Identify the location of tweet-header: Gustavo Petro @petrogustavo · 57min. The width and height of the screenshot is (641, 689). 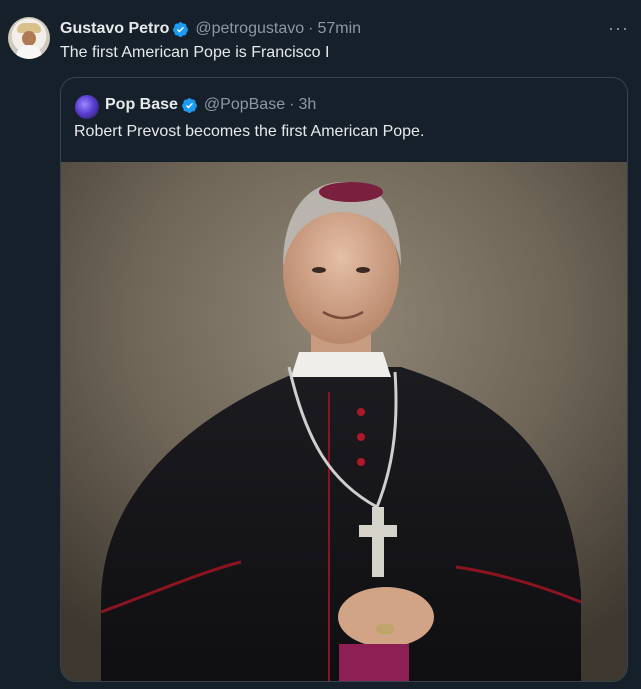
(210, 29).